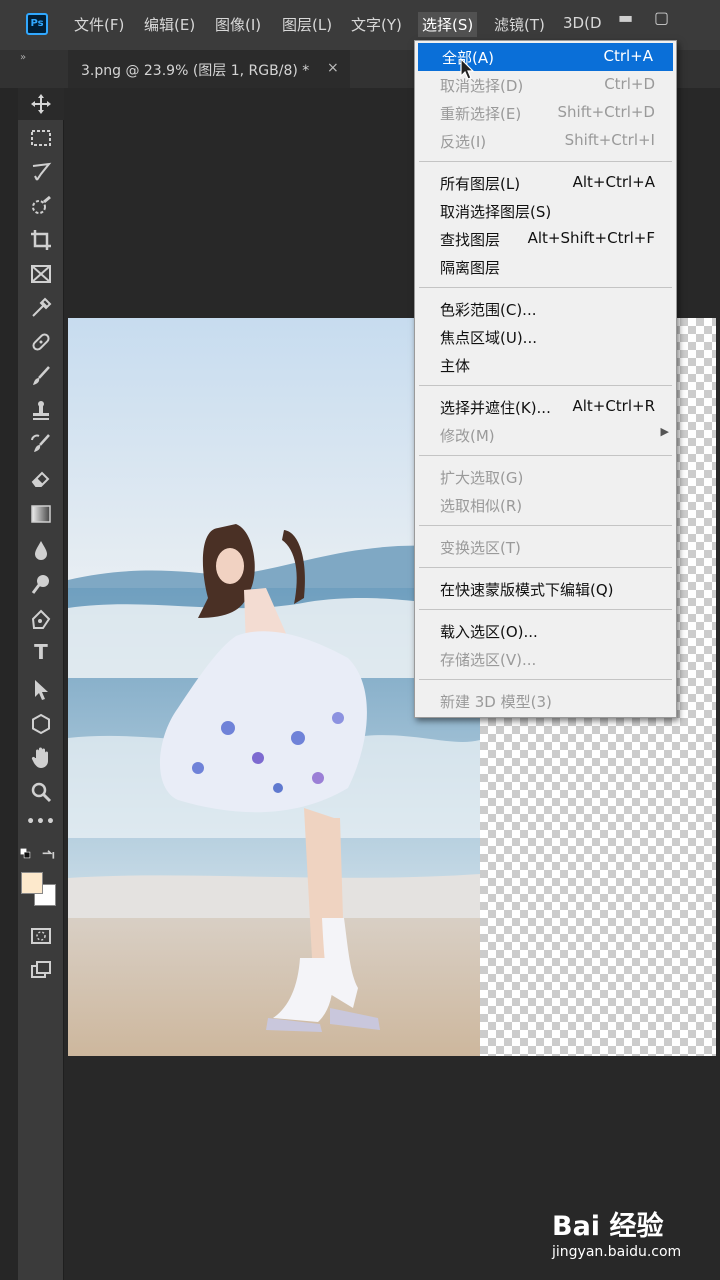 The width and height of the screenshot is (720, 1280). What do you see at coordinates (99, 24) in the screenshot?
I see `menu-file: 文件(F)` at bounding box center [99, 24].